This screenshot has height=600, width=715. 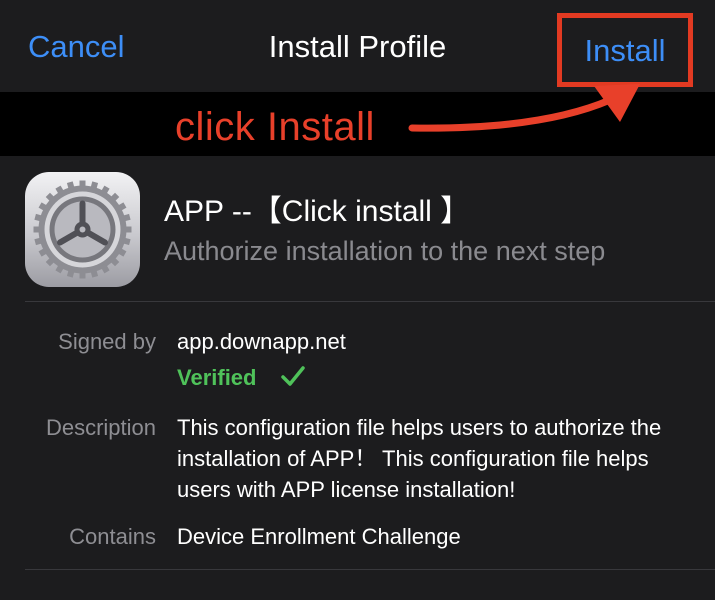 I want to click on profile-name: APP --【Click install 】, so click(x=317, y=211).